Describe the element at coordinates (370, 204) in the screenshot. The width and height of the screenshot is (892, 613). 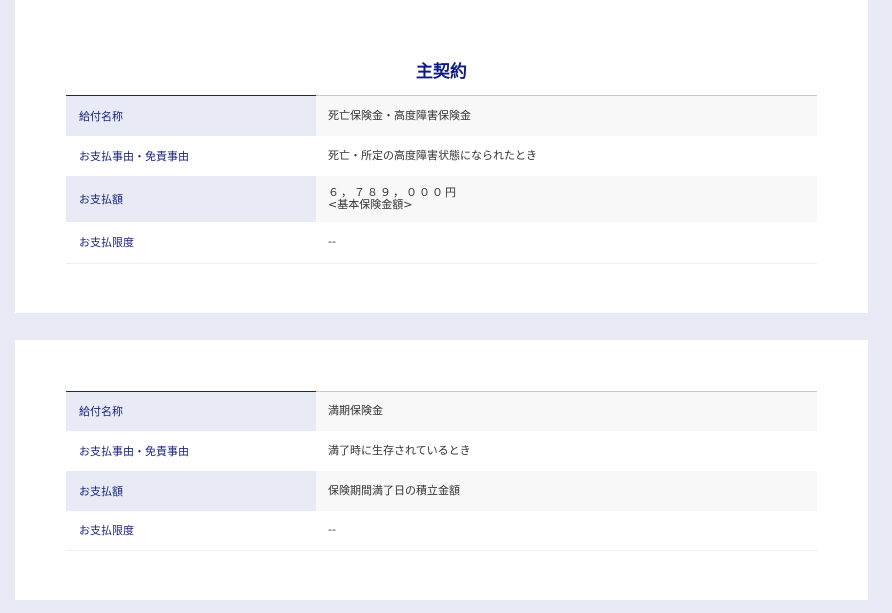
I see `payment-amount-note: <基本保険金額>` at that location.